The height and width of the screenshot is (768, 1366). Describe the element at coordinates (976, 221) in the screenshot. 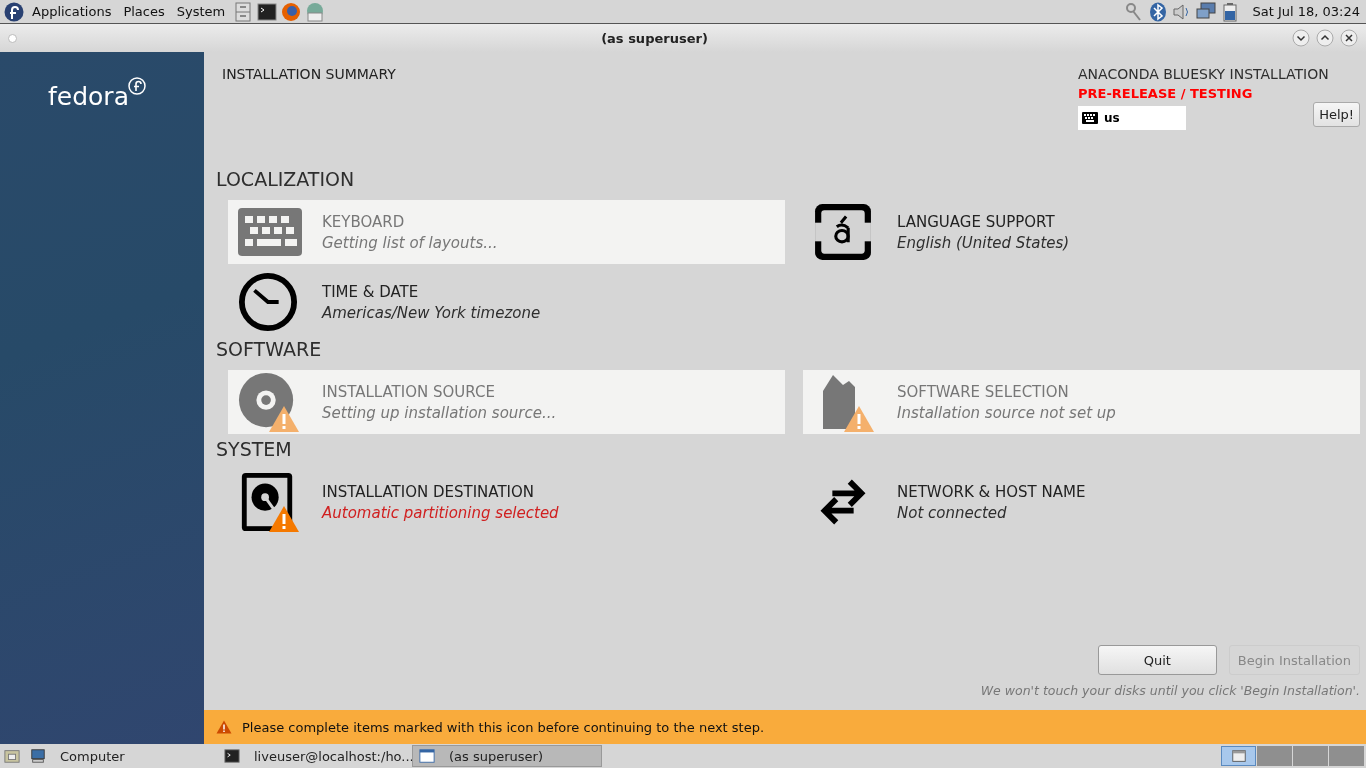

I see `spoke-title: LANGUAGE SUPPORT` at that location.